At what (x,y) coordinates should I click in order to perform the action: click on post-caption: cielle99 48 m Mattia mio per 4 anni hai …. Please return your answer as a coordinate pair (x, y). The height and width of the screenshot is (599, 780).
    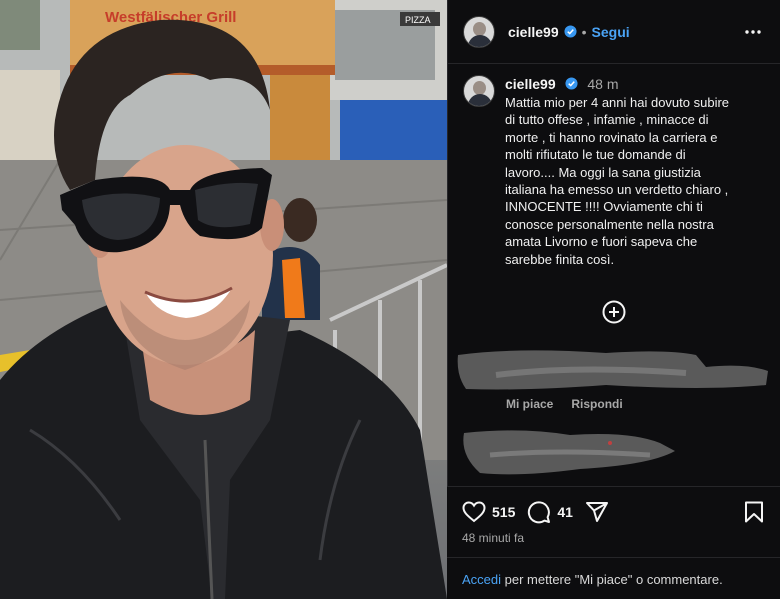
    Looking at the image, I should click on (618, 171).